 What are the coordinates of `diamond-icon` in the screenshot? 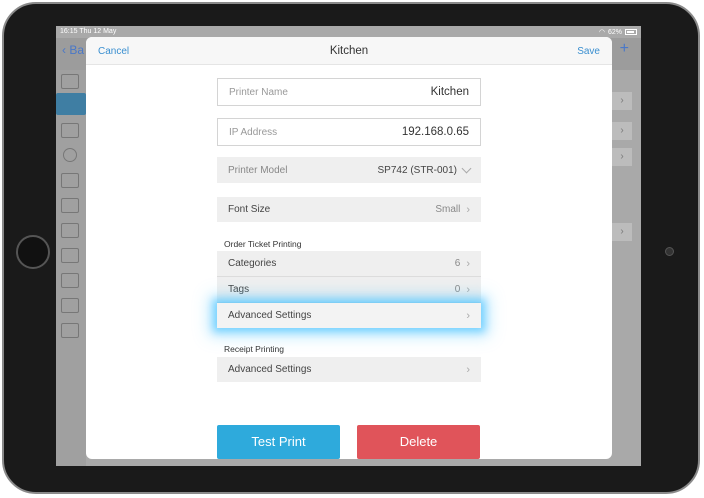 It's located at (70, 180).